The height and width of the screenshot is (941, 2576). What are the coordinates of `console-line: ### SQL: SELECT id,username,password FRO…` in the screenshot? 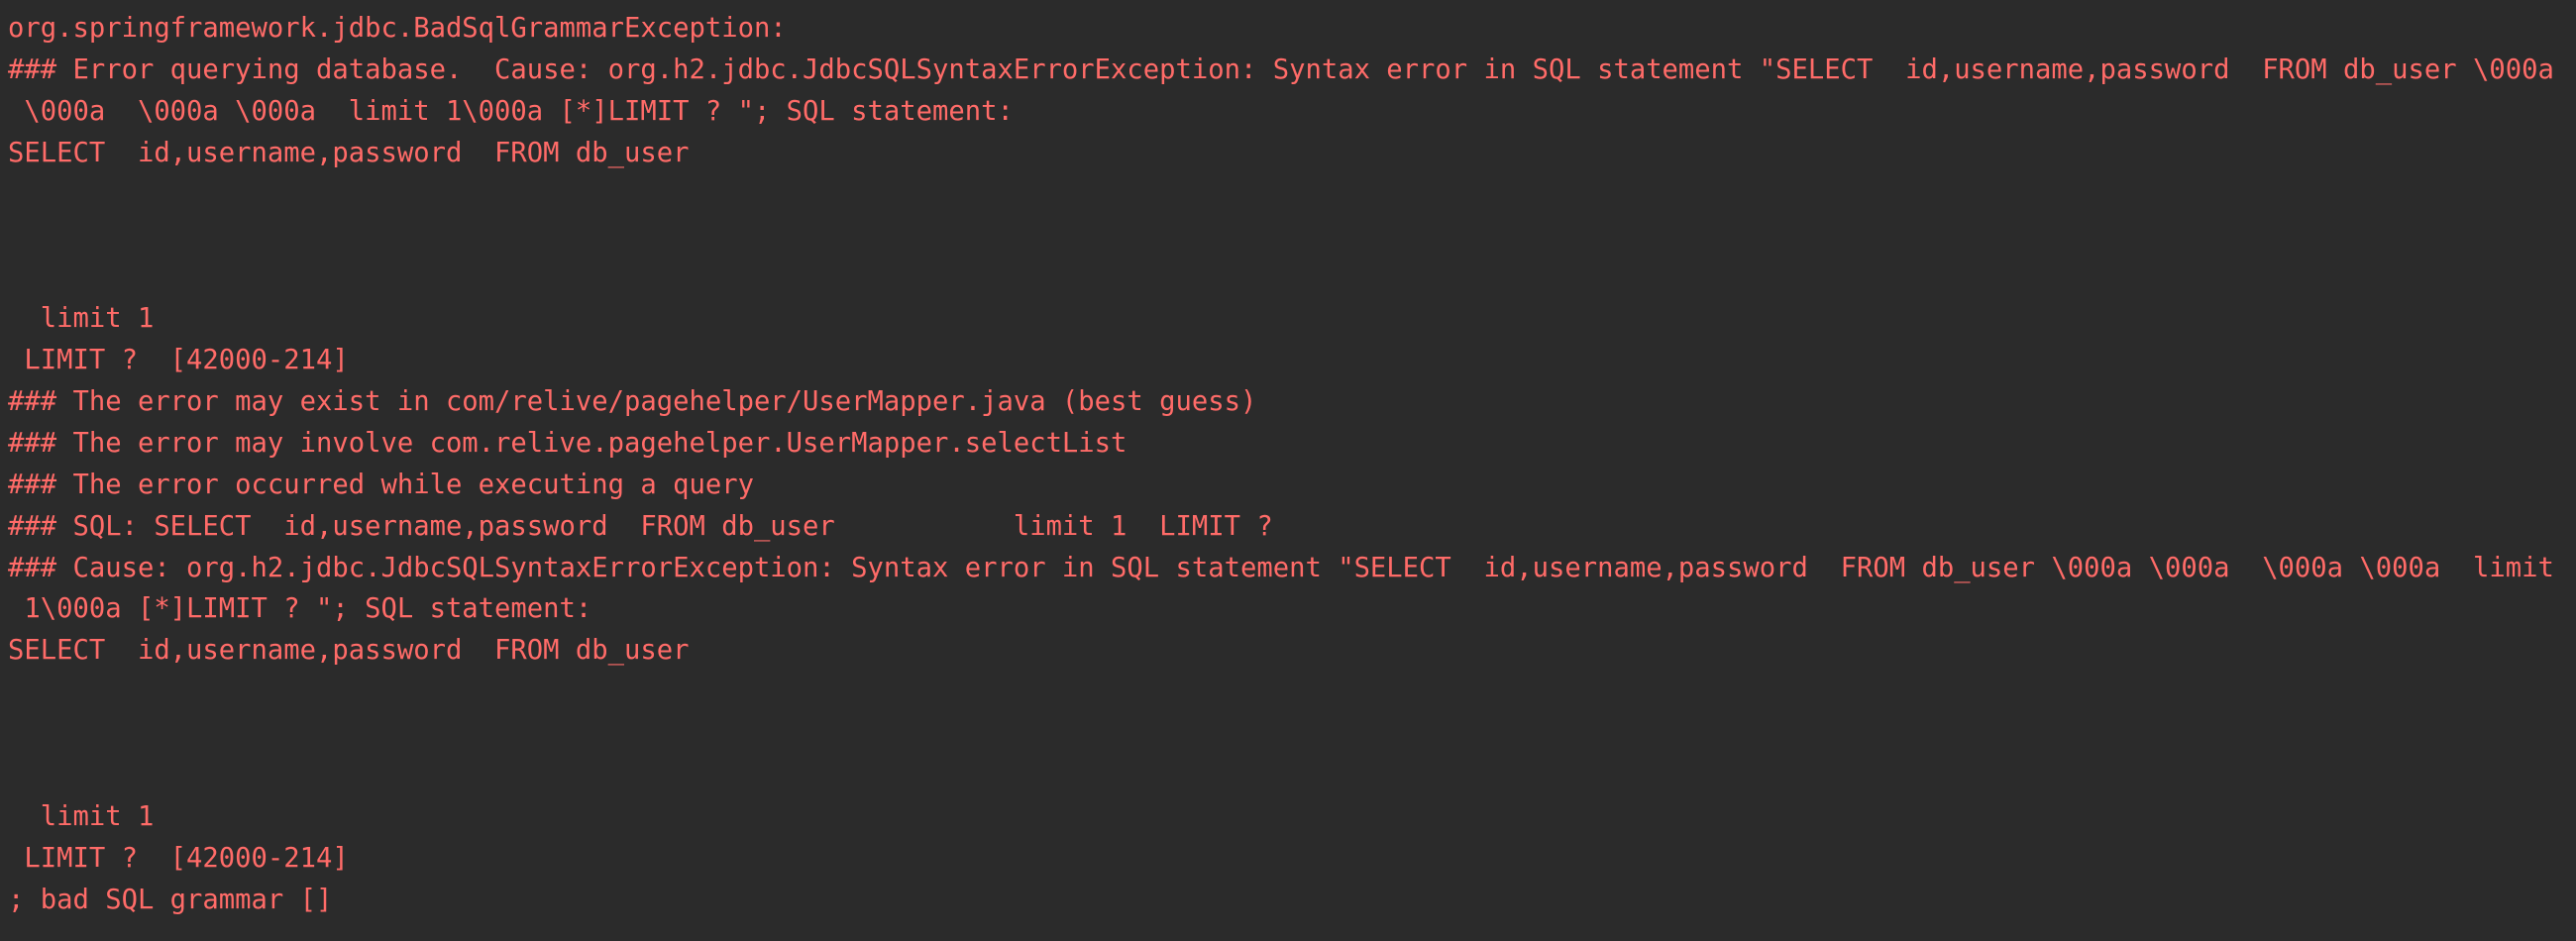 It's located at (640, 526).